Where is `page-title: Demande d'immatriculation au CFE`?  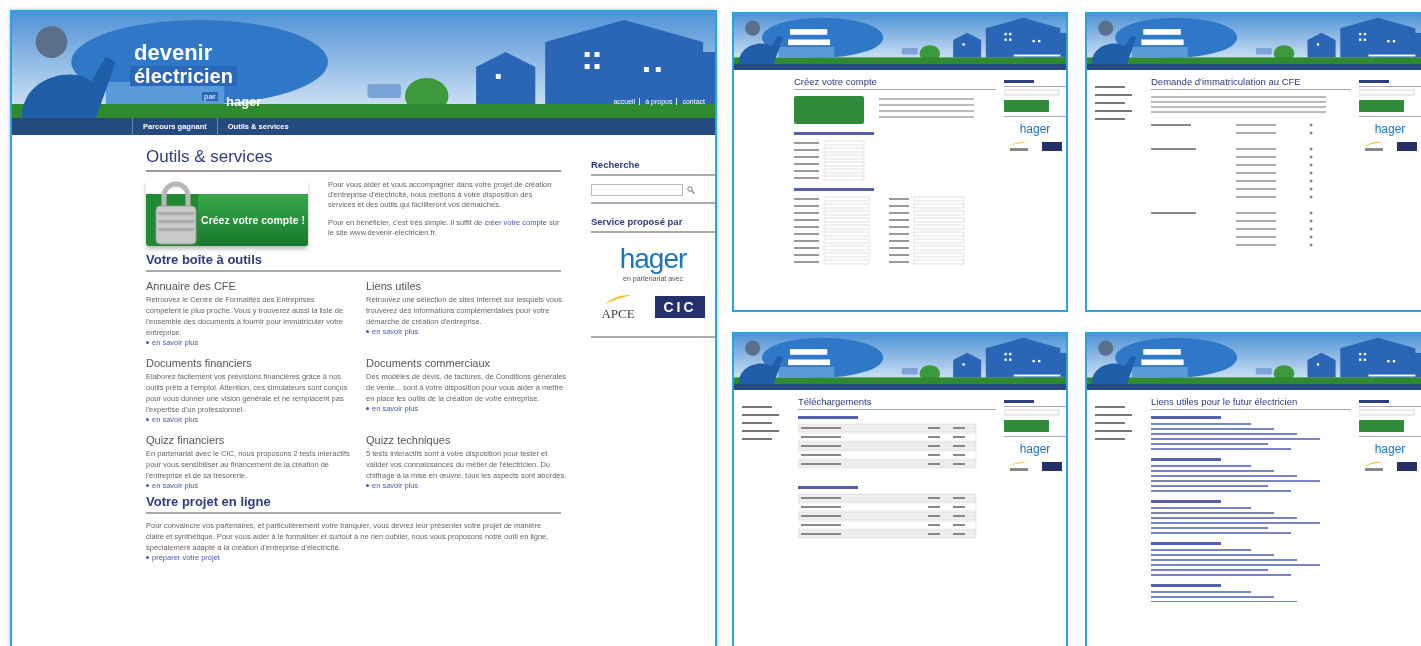
page-title: Demande d'immatriculation au CFE is located at coordinates (1251, 83).